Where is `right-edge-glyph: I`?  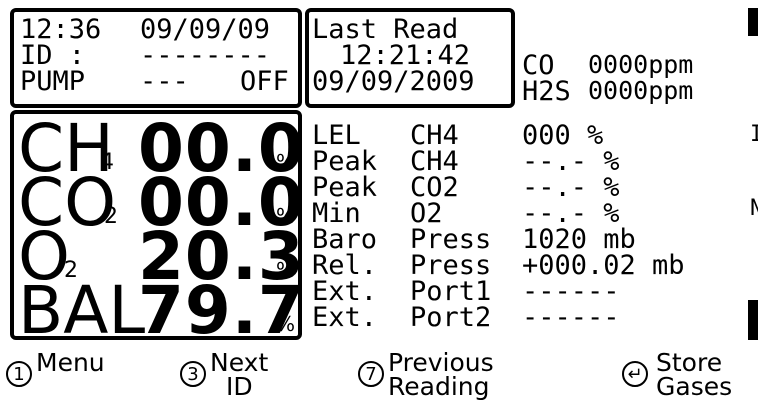 right-edge-glyph: I is located at coordinates (754, 134).